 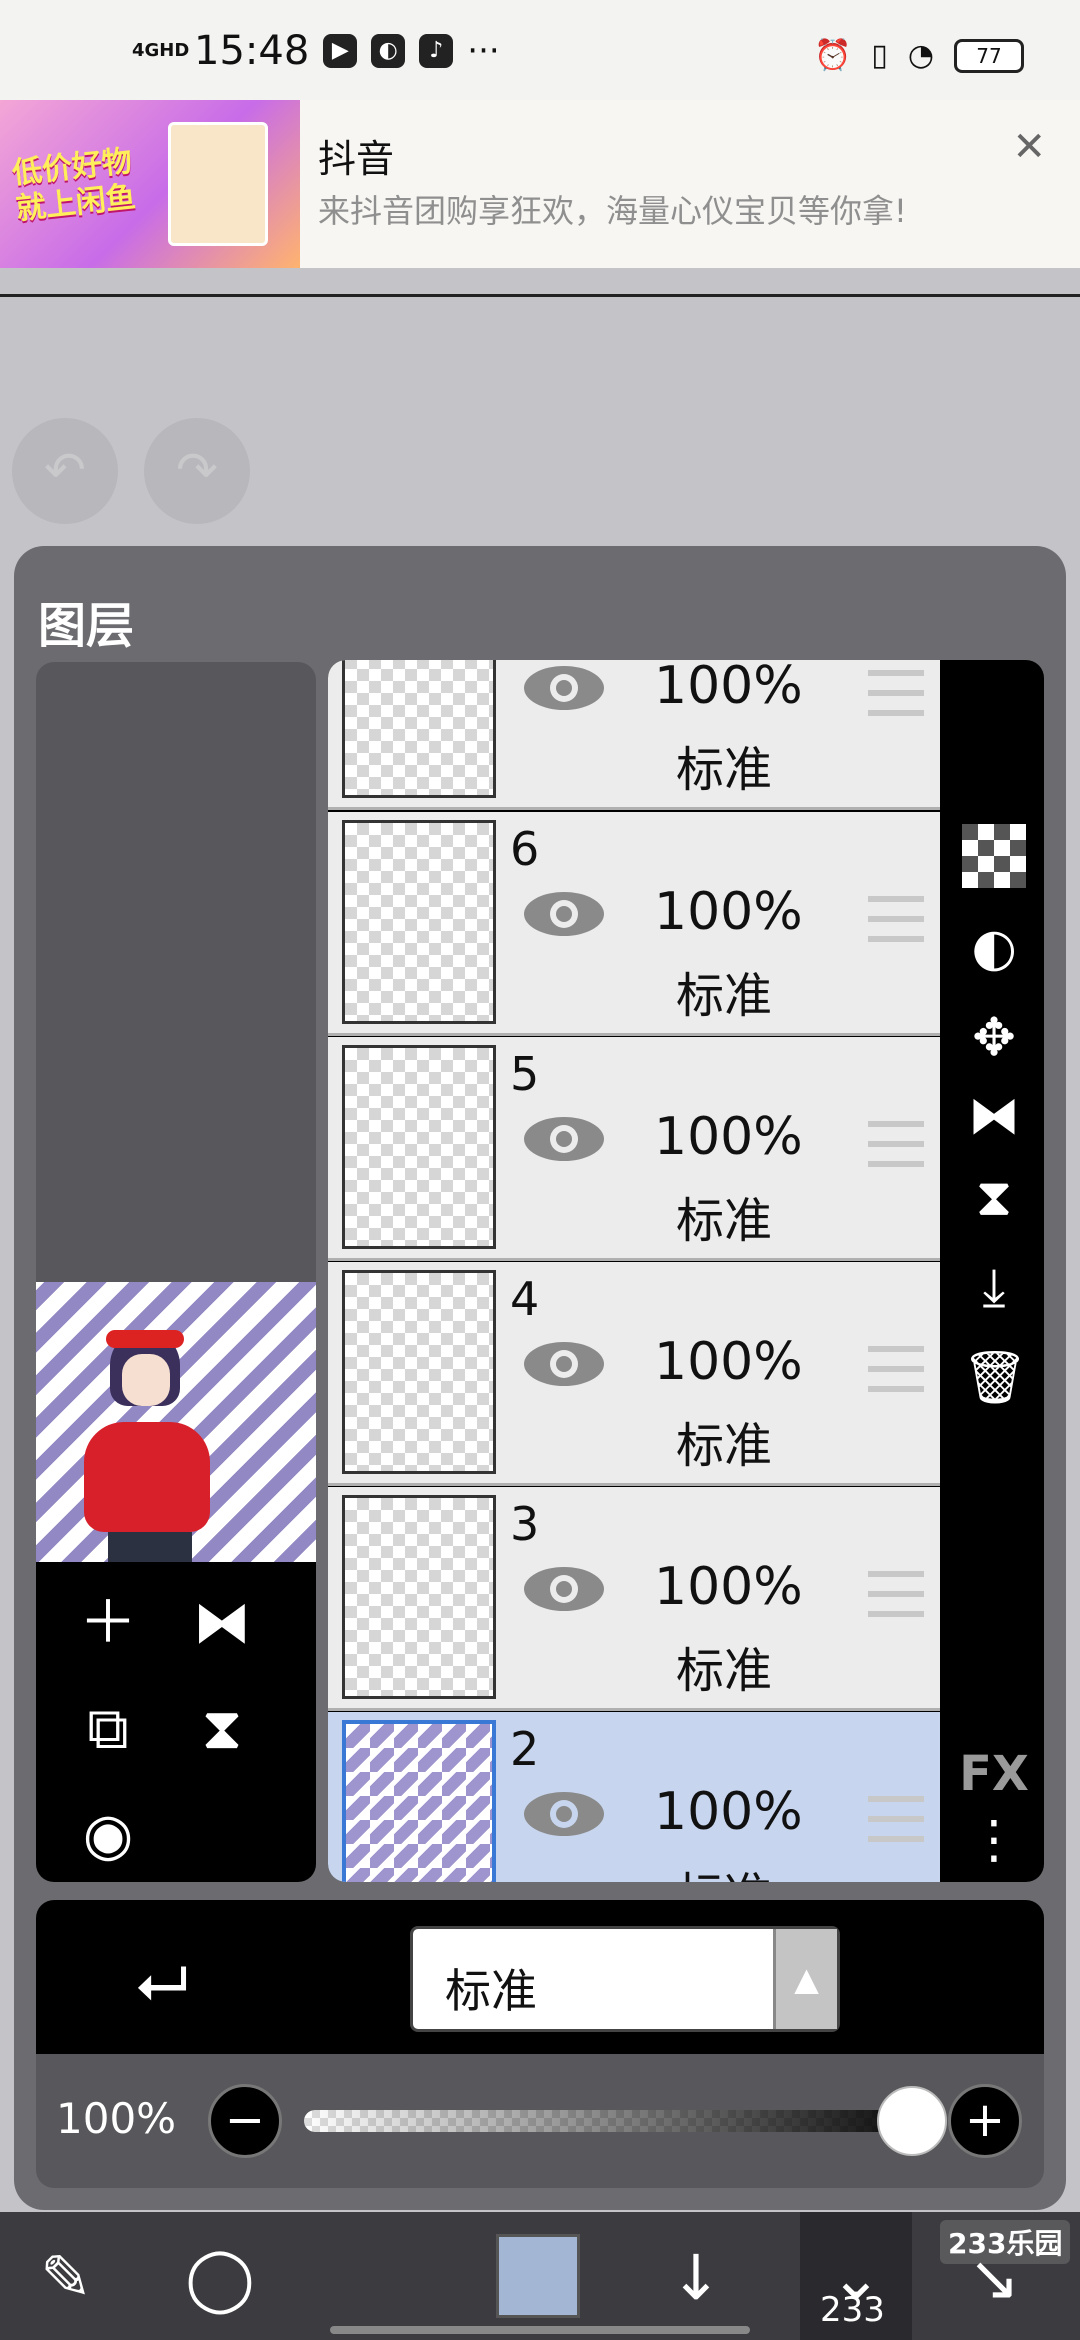 I want to click on layer-name: 3, so click(x=525, y=1524).